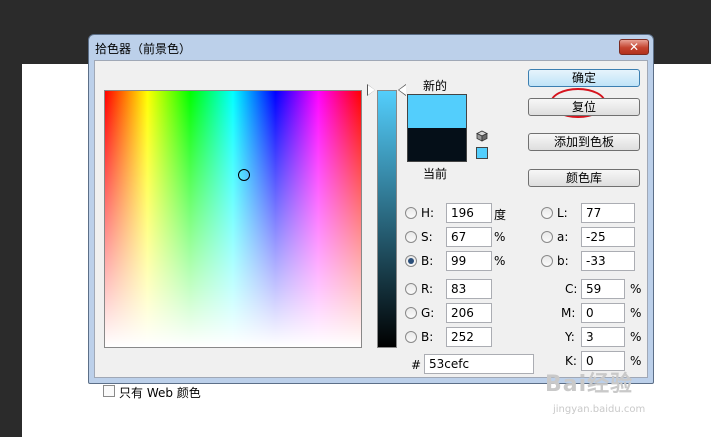 The height and width of the screenshot is (437, 711). What do you see at coordinates (482, 136) in the screenshot?
I see `out-of-gamut-cube-icon` at bounding box center [482, 136].